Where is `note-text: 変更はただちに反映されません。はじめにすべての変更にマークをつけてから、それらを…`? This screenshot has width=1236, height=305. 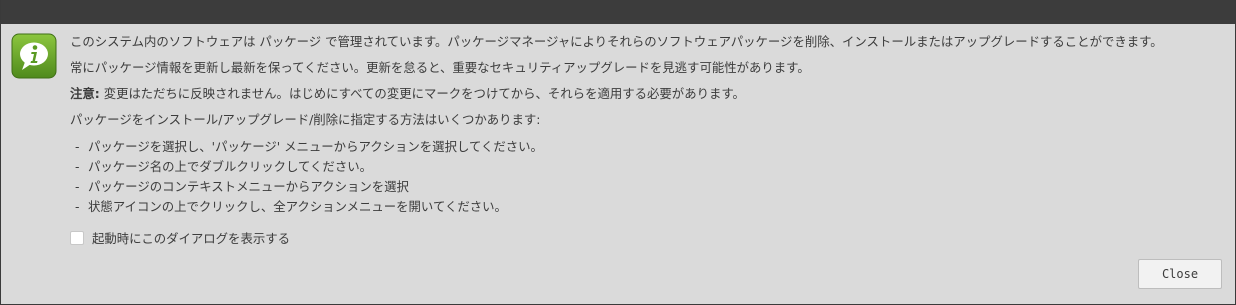 note-text: 変更はただちに反映されません。はじめにすべての変更にマークをつけてから、それらを… is located at coordinates (424, 93).